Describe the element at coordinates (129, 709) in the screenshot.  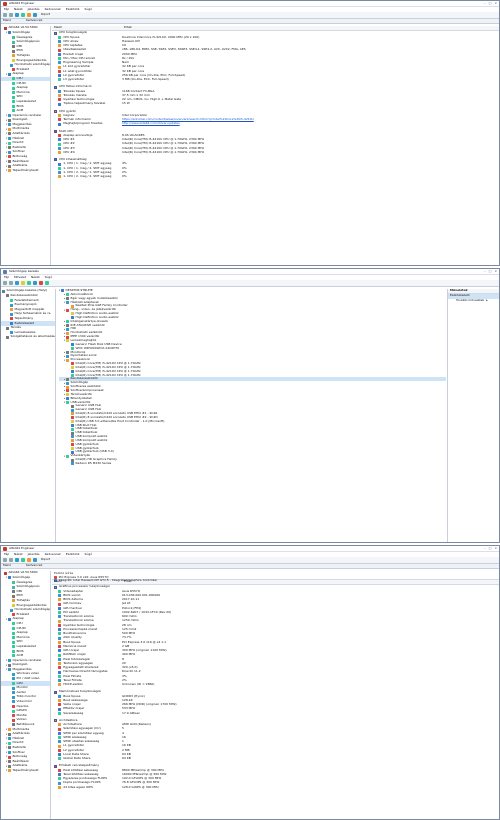
I see `property-value: 533 MHz` at that location.